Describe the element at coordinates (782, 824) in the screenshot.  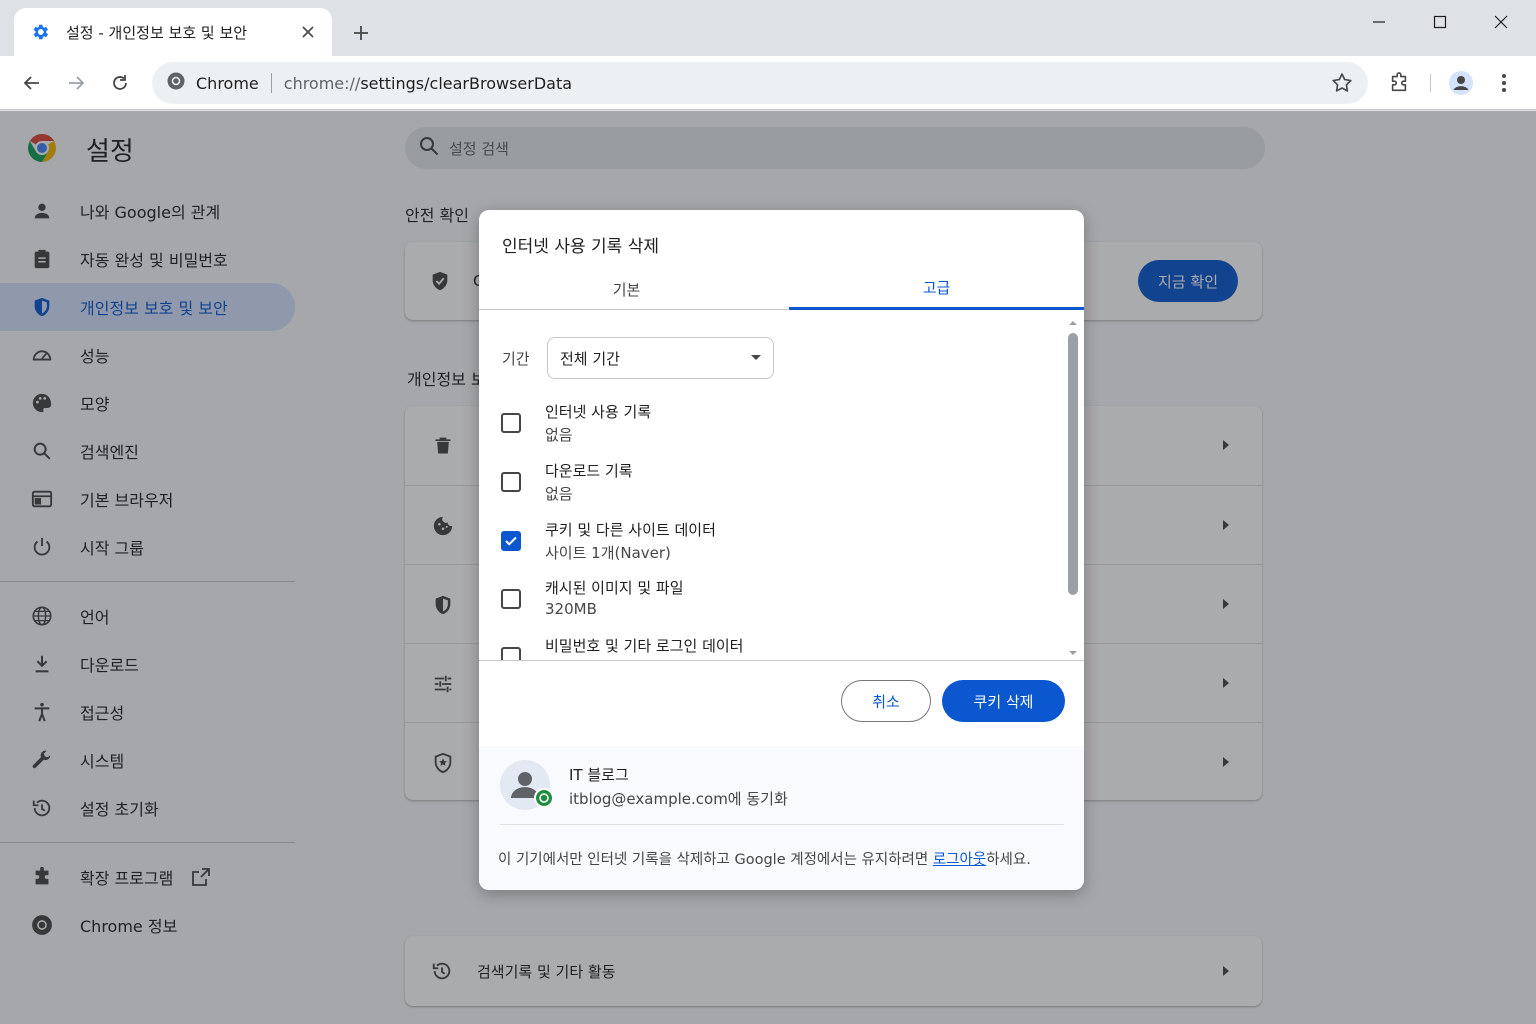
I see `account-divider` at that location.